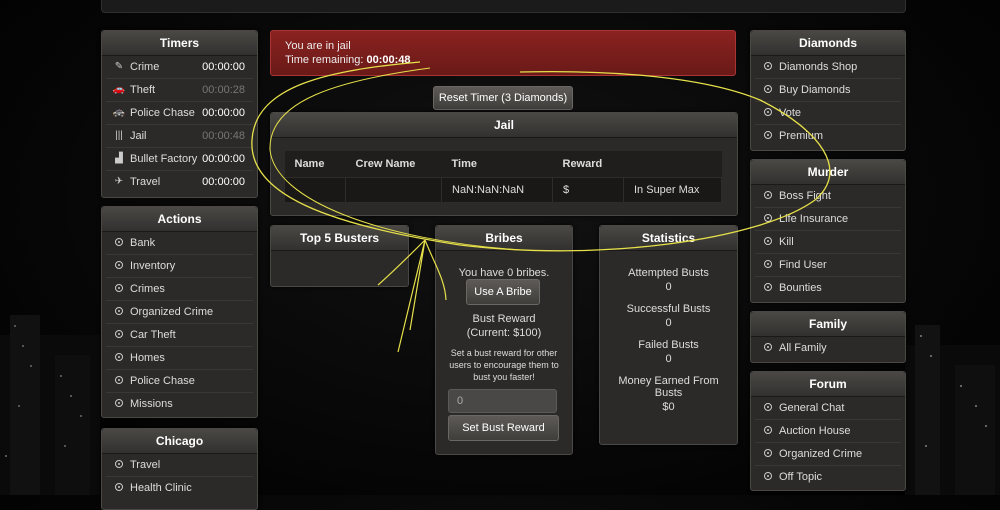 This screenshot has height=510, width=1000. What do you see at coordinates (828, 196) in the screenshot?
I see `nav-boss-fight: Boss Fight` at bounding box center [828, 196].